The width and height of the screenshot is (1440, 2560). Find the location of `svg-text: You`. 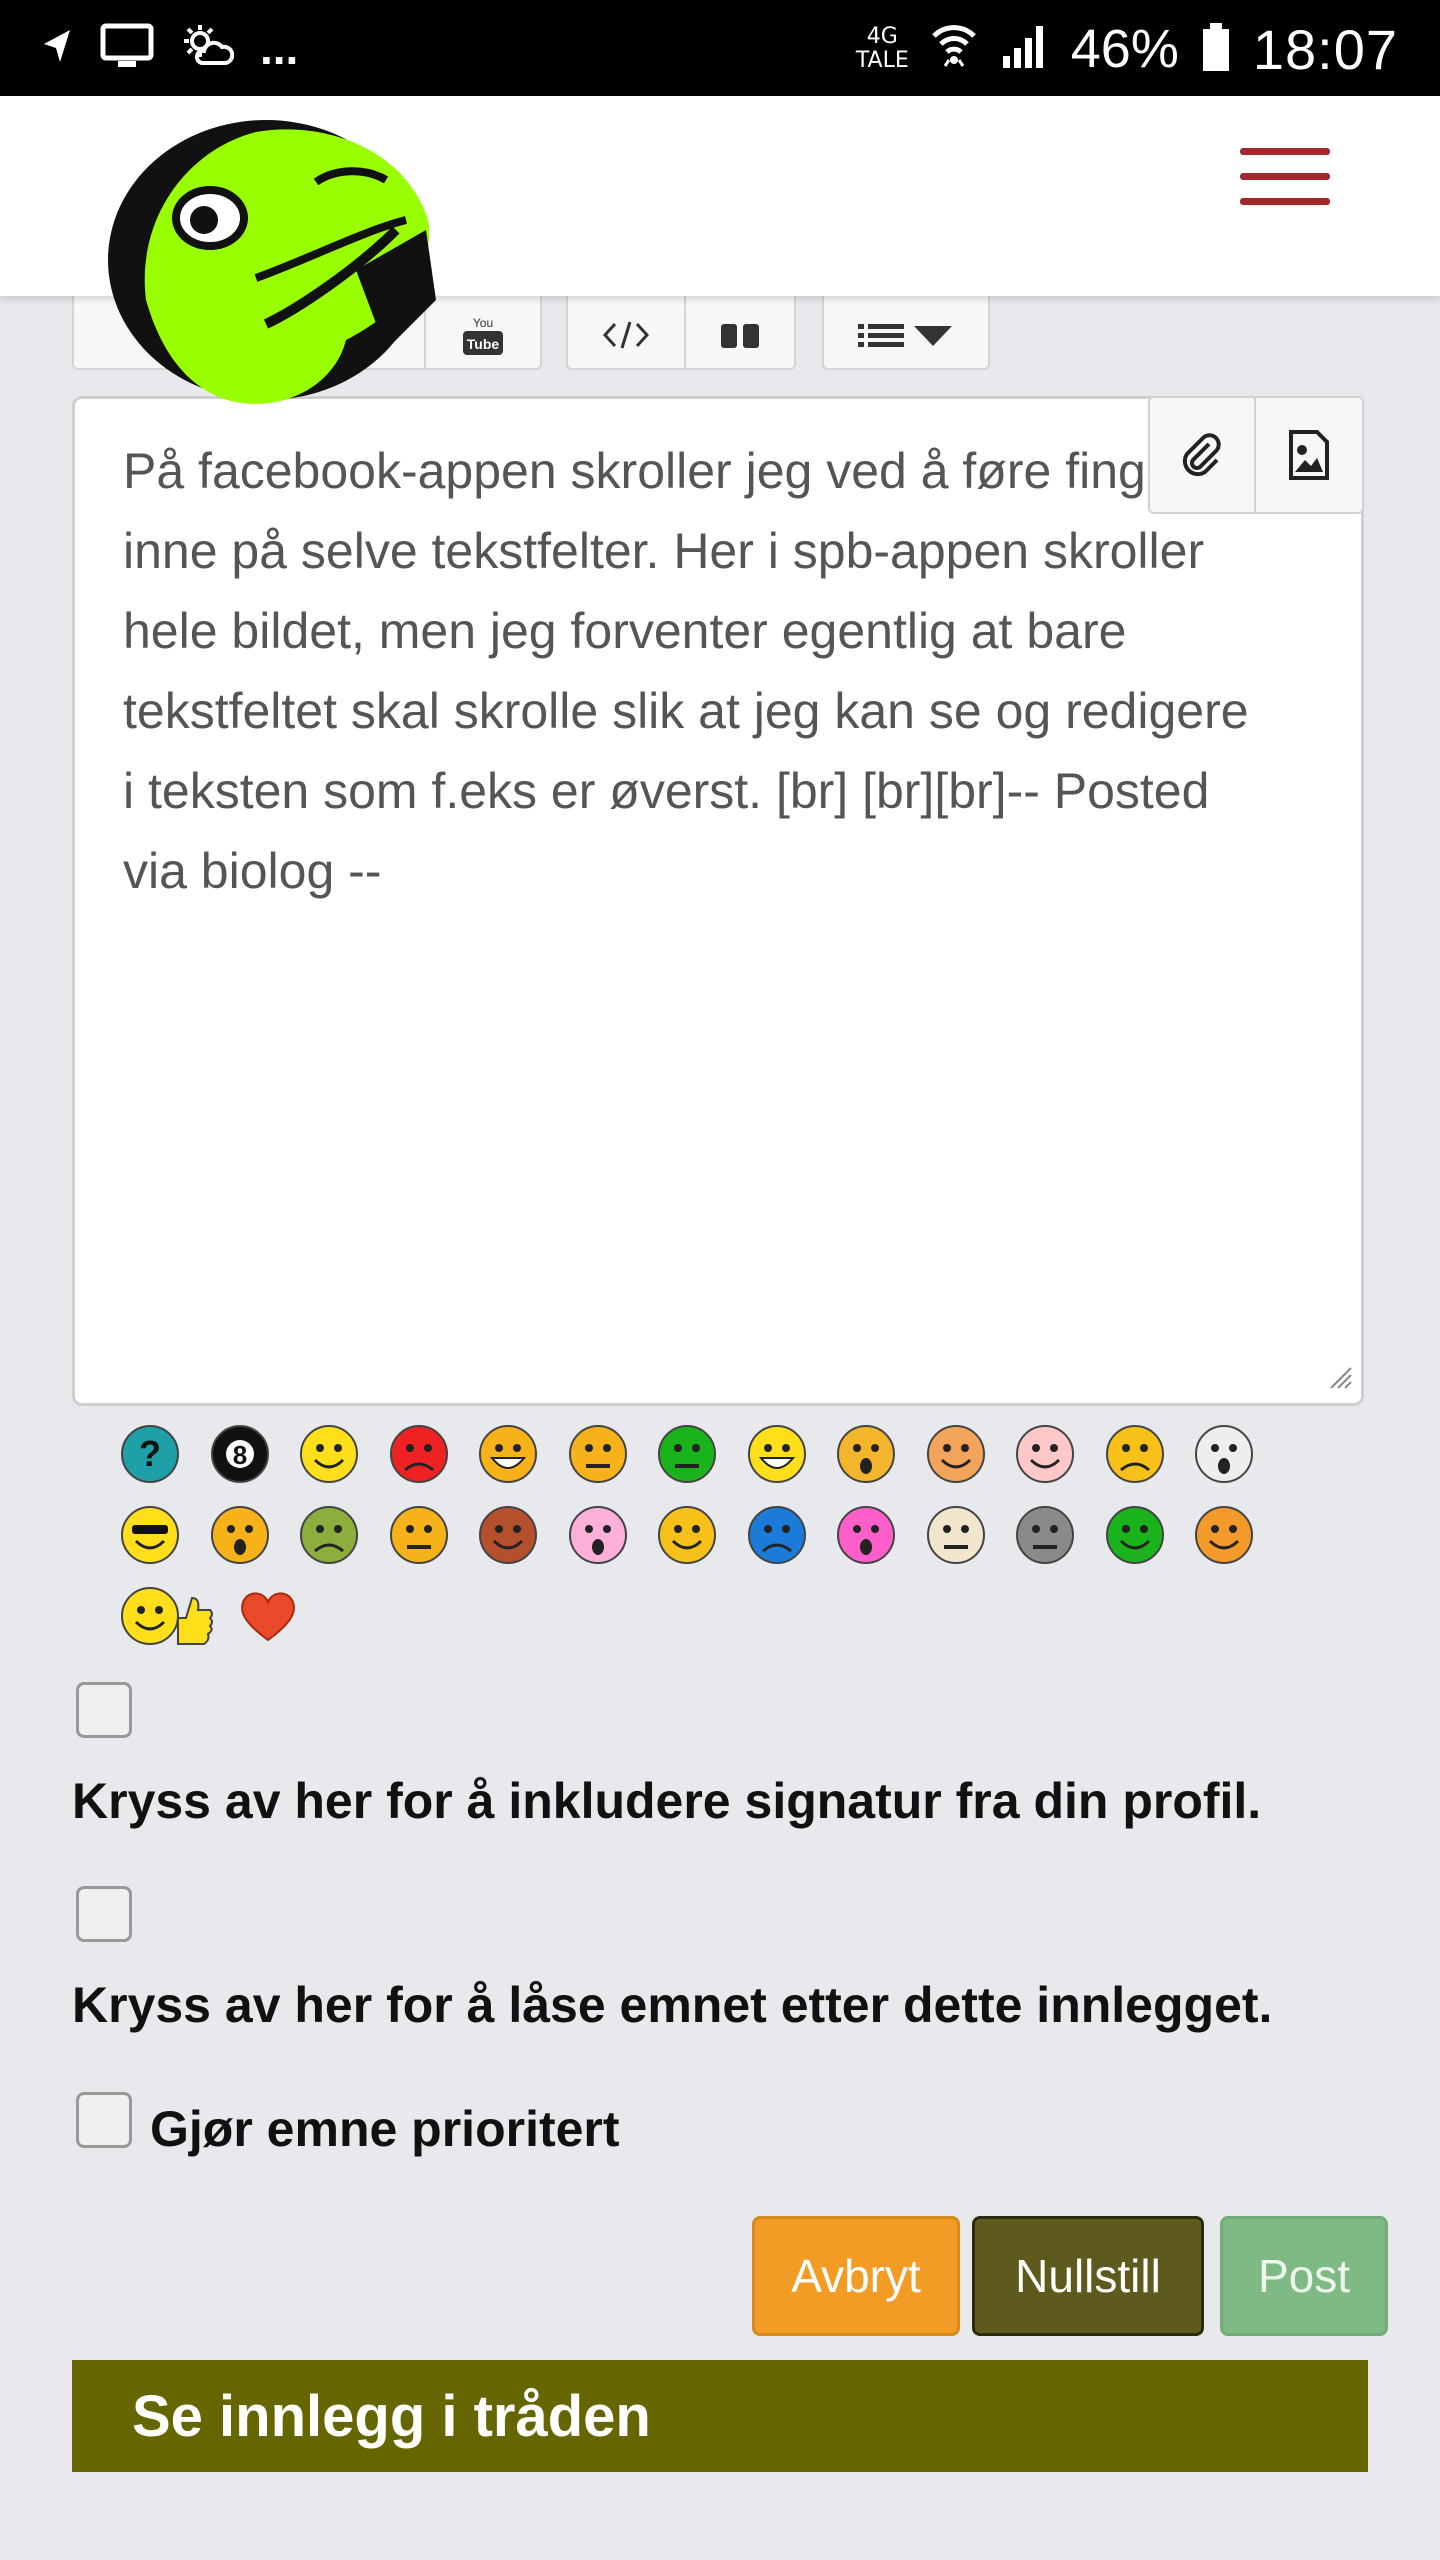

svg-text: You is located at coordinates (483, 323).